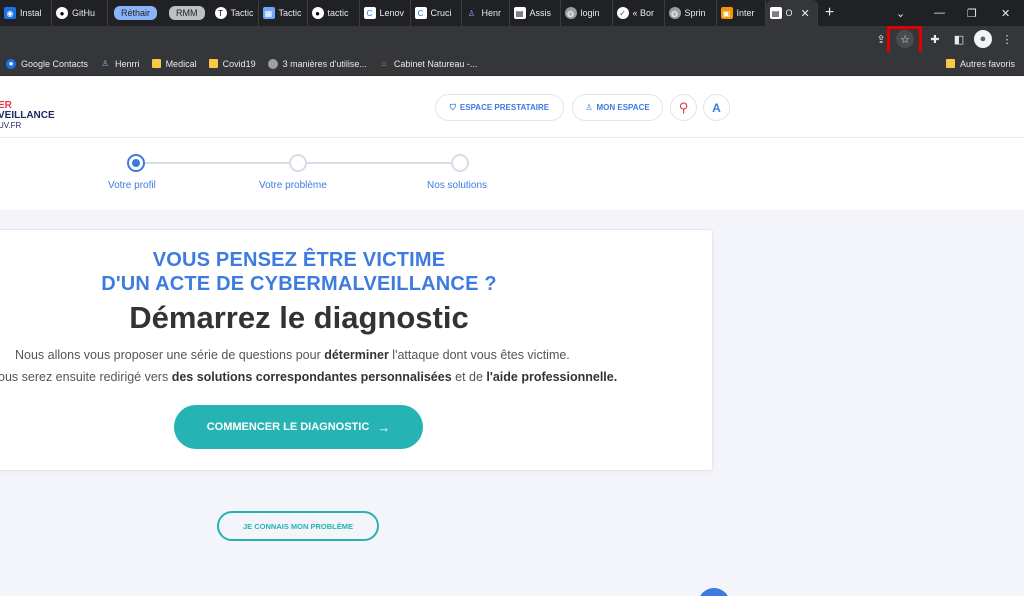 This screenshot has width=1024, height=596. What do you see at coordinates (535, 13) in the screenshot?
I see `tab: ▤ Assis` at bounding box center [535, 13].